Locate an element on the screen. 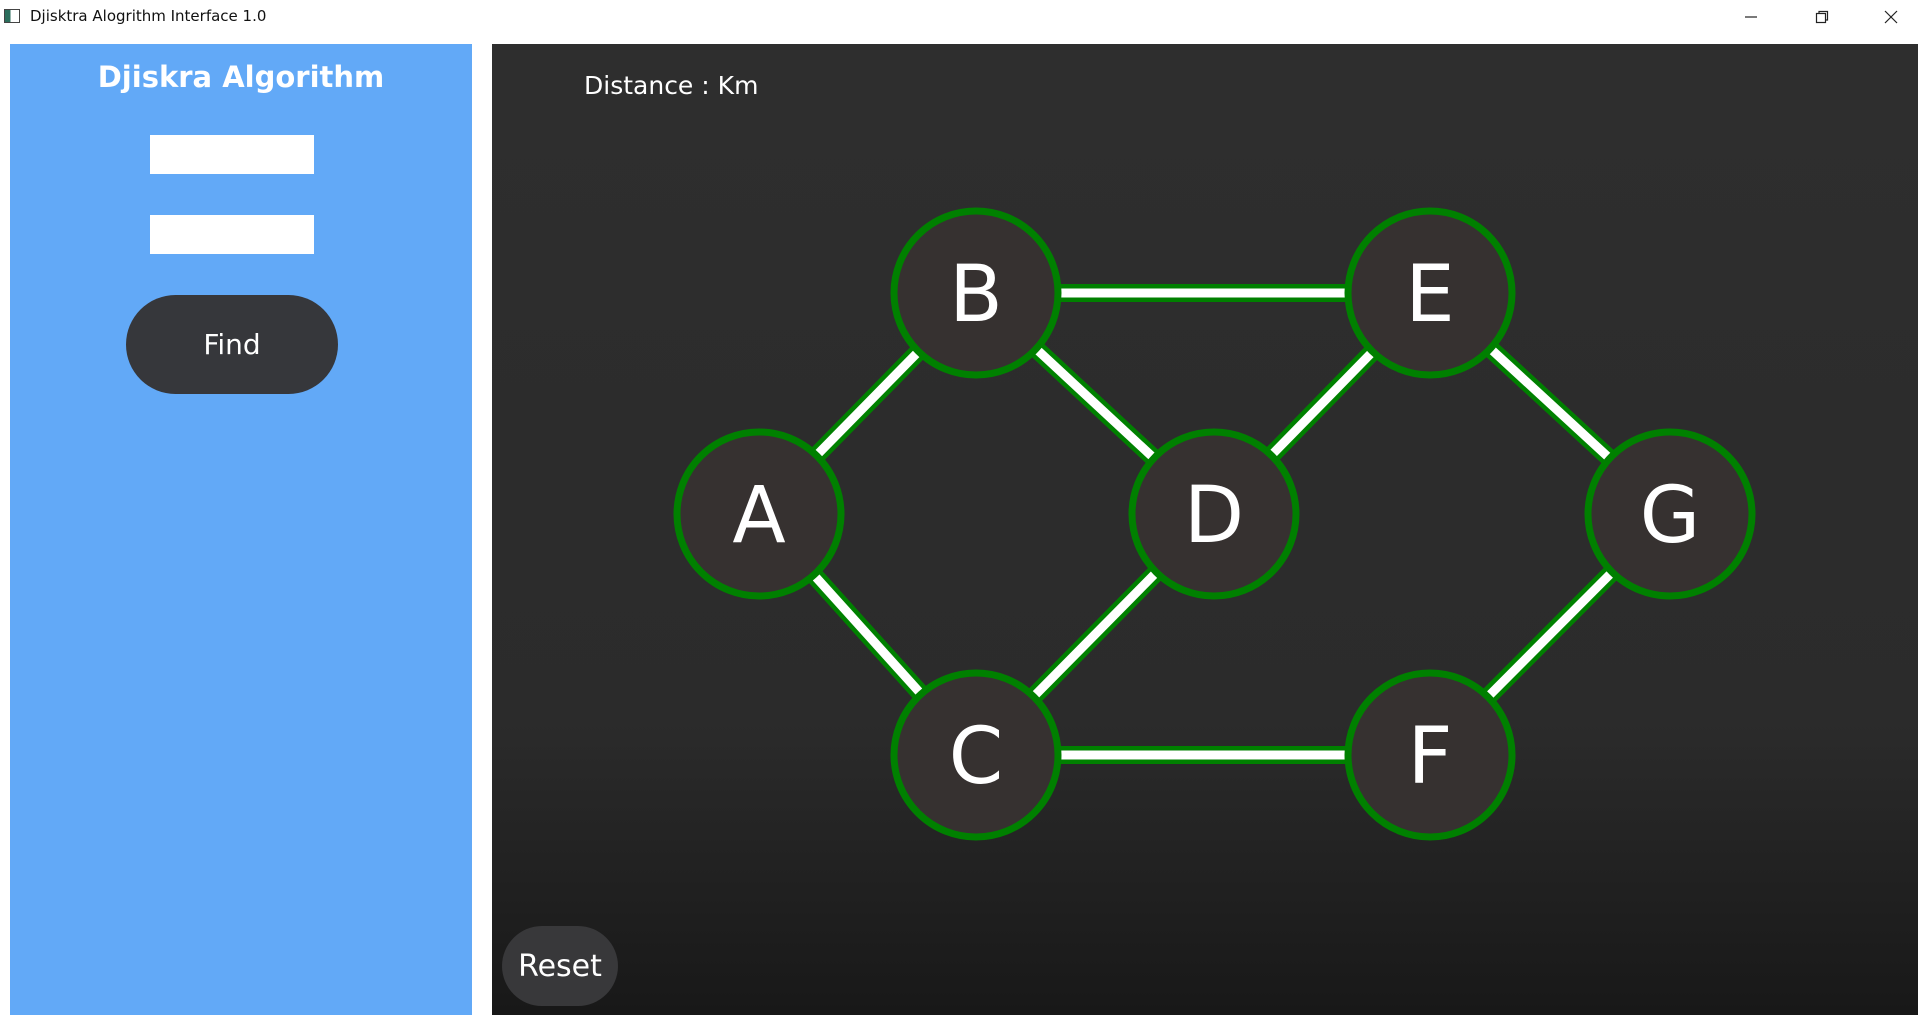 This screenshot has height=1019, width=1920. target-node-input is located at coordinates (232, 234).